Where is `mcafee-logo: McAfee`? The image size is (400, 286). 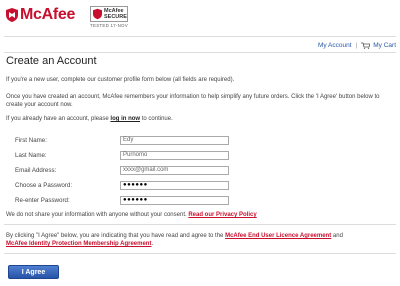
mcafee-logo: McAfee is located at coordinates (40, 15).